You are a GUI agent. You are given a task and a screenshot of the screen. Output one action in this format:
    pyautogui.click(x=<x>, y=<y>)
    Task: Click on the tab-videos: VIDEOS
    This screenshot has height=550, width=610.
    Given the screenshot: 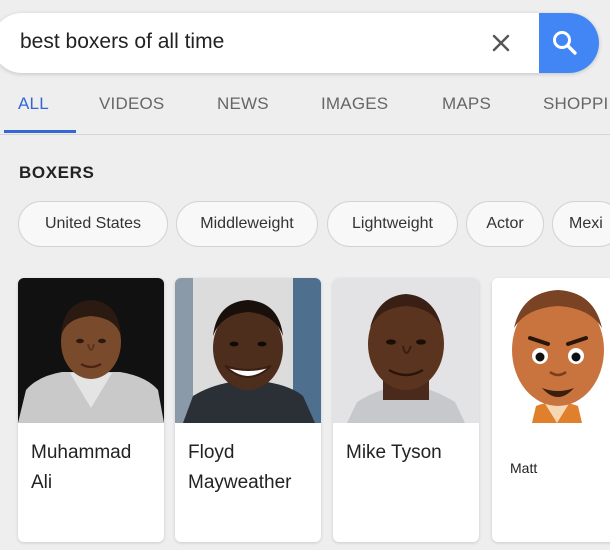 What is the action you would take?
    pyautogui.click(x=131, y=104)
    